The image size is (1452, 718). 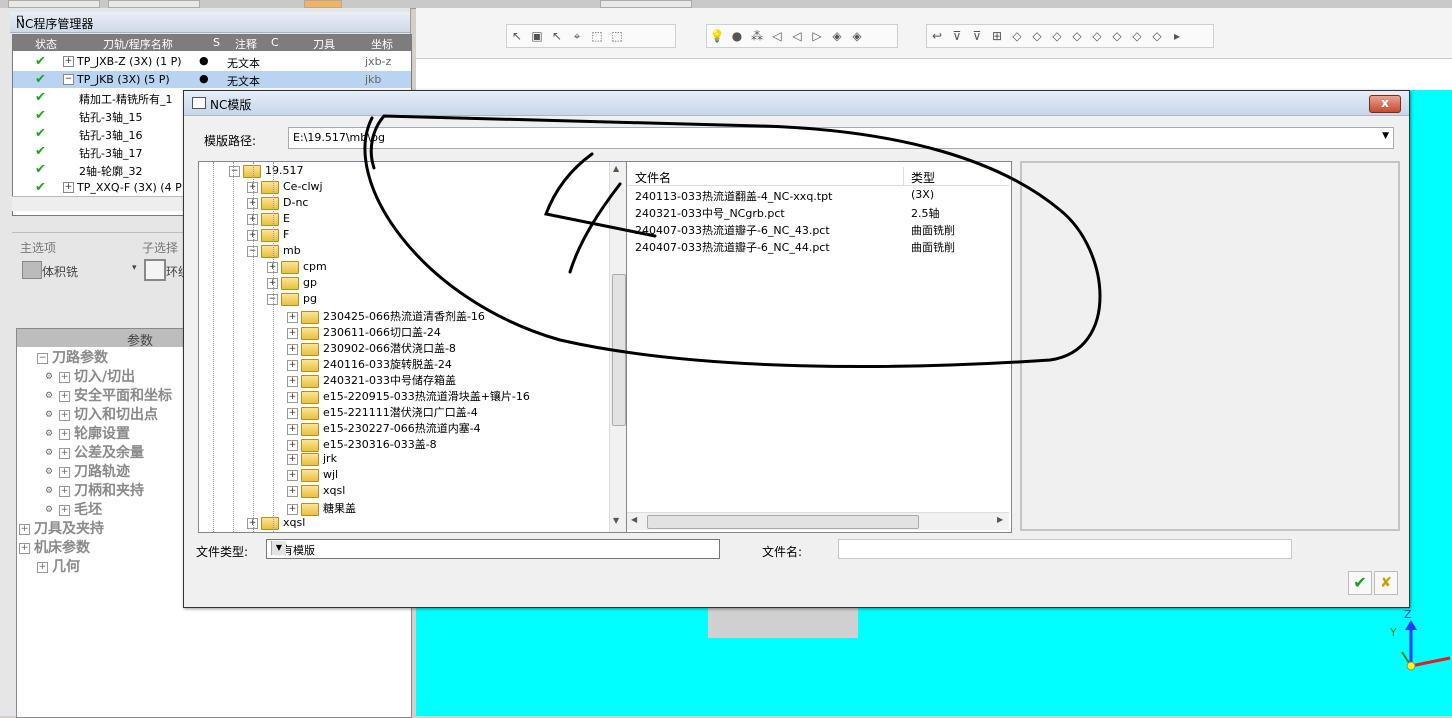 What do you see at coordinates (93, 451) in the screenshot?
I see `param-item: ⚙ + 公差及余量` at bounding box center [93, 451].